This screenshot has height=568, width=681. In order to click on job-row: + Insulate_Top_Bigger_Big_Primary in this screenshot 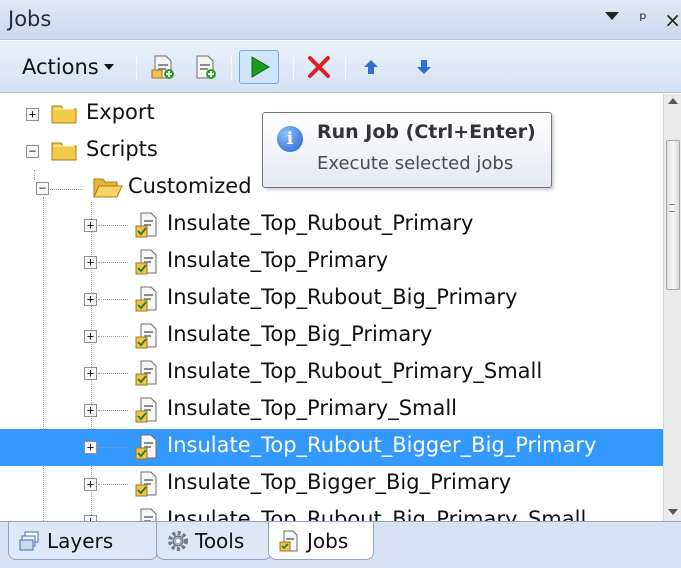, I will do `click(331, 484)`.